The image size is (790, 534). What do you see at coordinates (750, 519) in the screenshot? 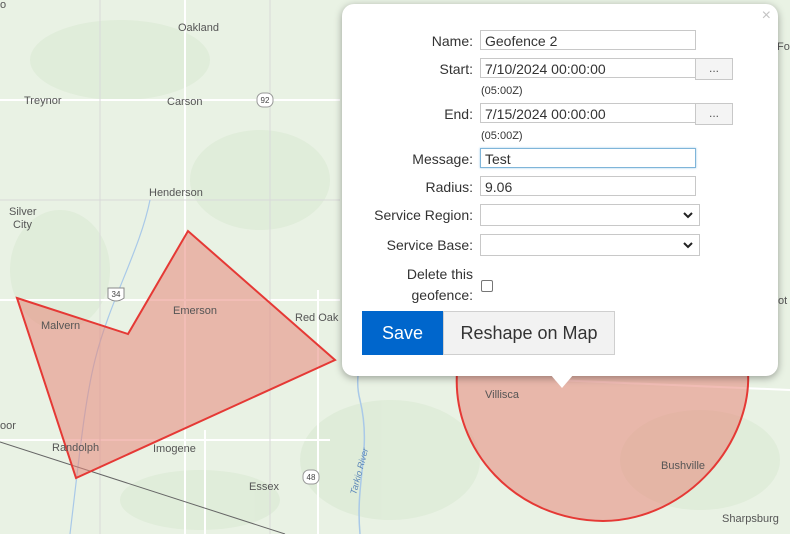
I see `place-label-sharpsburg: Sharpsburg` at bounding box center [750, 519].